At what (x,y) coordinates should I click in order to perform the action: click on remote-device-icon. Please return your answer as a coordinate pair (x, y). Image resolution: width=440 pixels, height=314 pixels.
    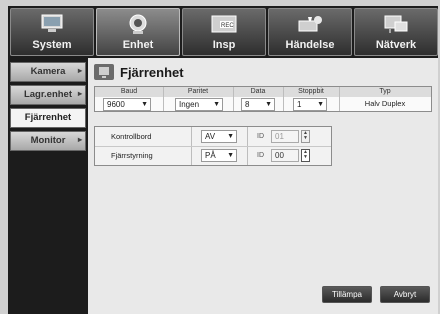
    Looking at the image, I should click on (104, 72).